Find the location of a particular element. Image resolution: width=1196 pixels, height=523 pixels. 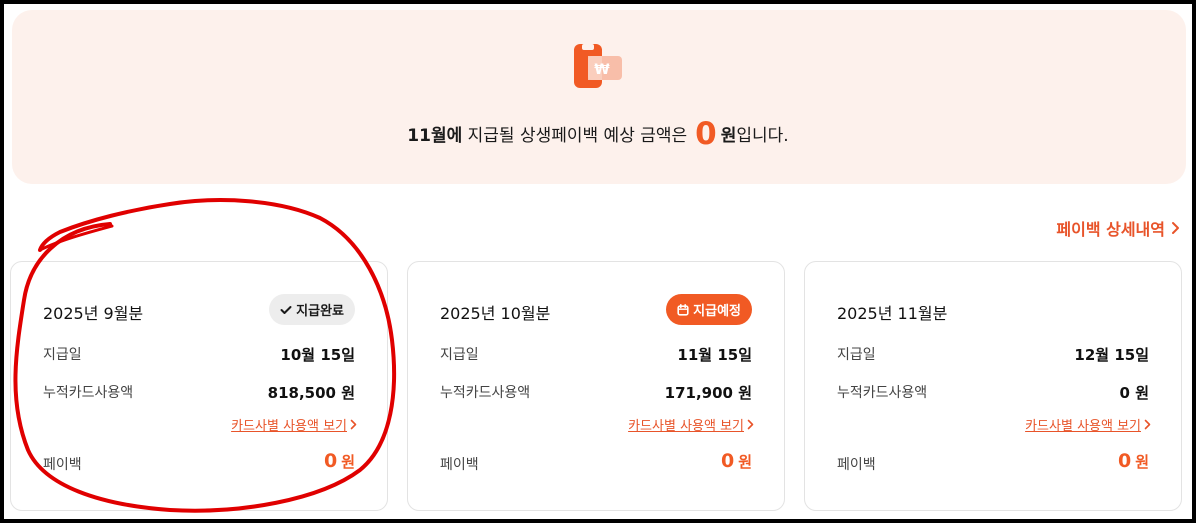

amount-unit: 원 is located at coordinates (728, 136).